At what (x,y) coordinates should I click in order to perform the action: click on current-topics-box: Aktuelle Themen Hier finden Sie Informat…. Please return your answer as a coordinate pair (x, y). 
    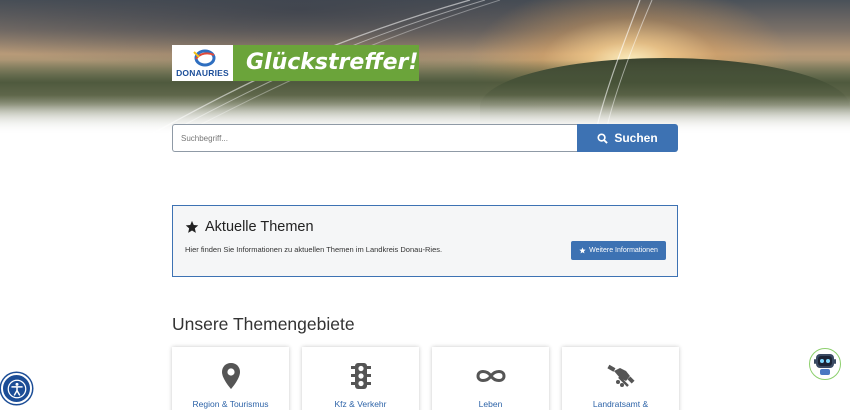
    Looking at the image, I should click on (425, 241).